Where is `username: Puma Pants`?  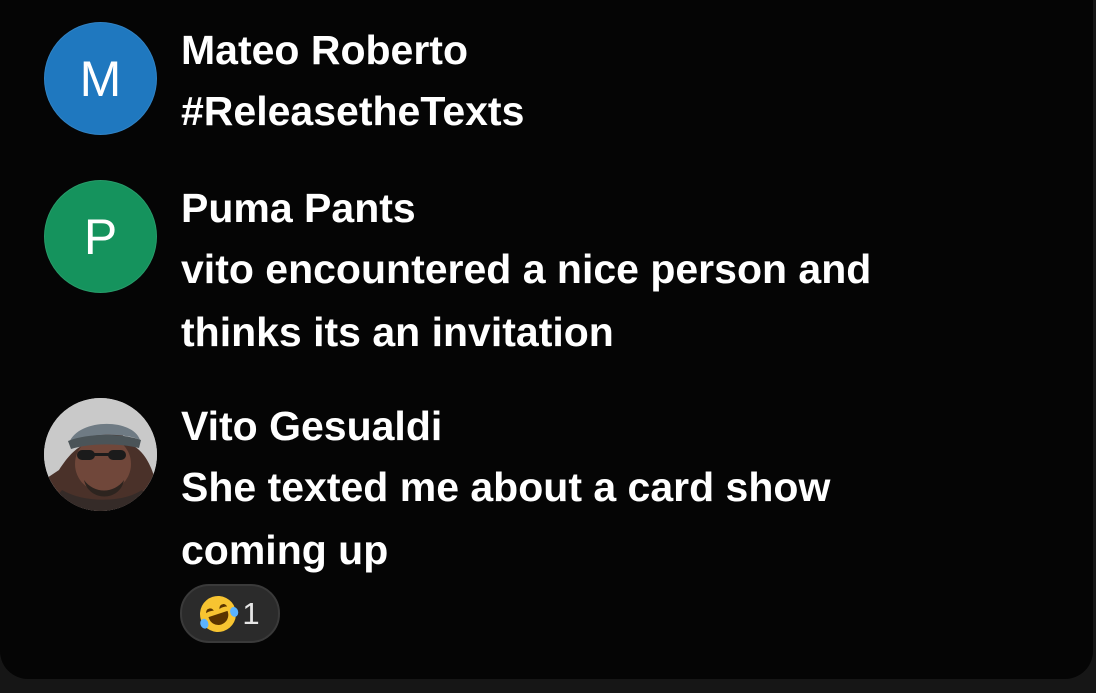
username: Puma Pants is located at coordinates (298, 208).